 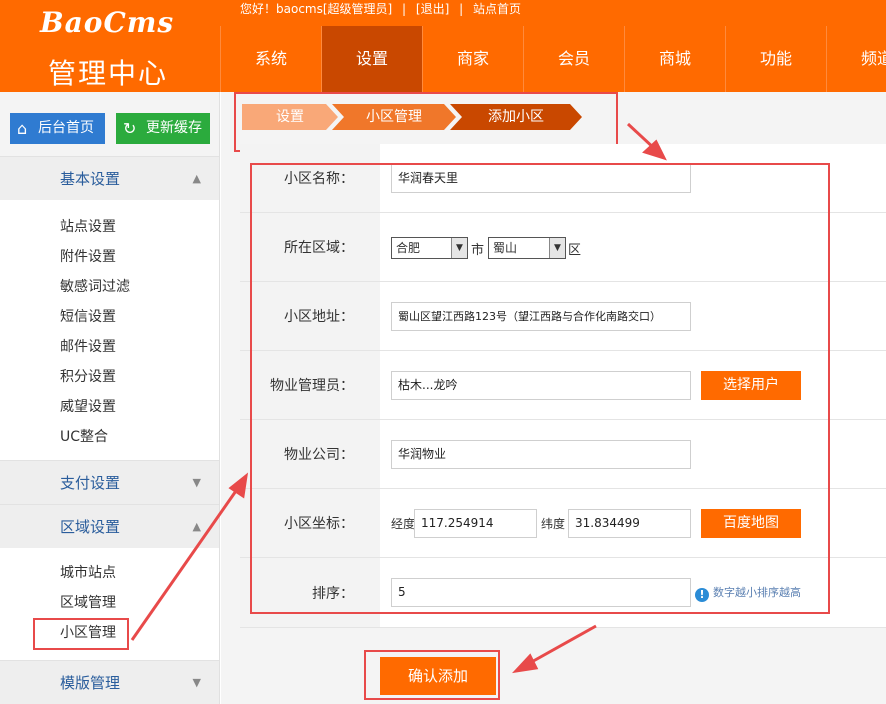 I want to click on logo-area: BaoCms 管理中心, so click(x=110, y=46).